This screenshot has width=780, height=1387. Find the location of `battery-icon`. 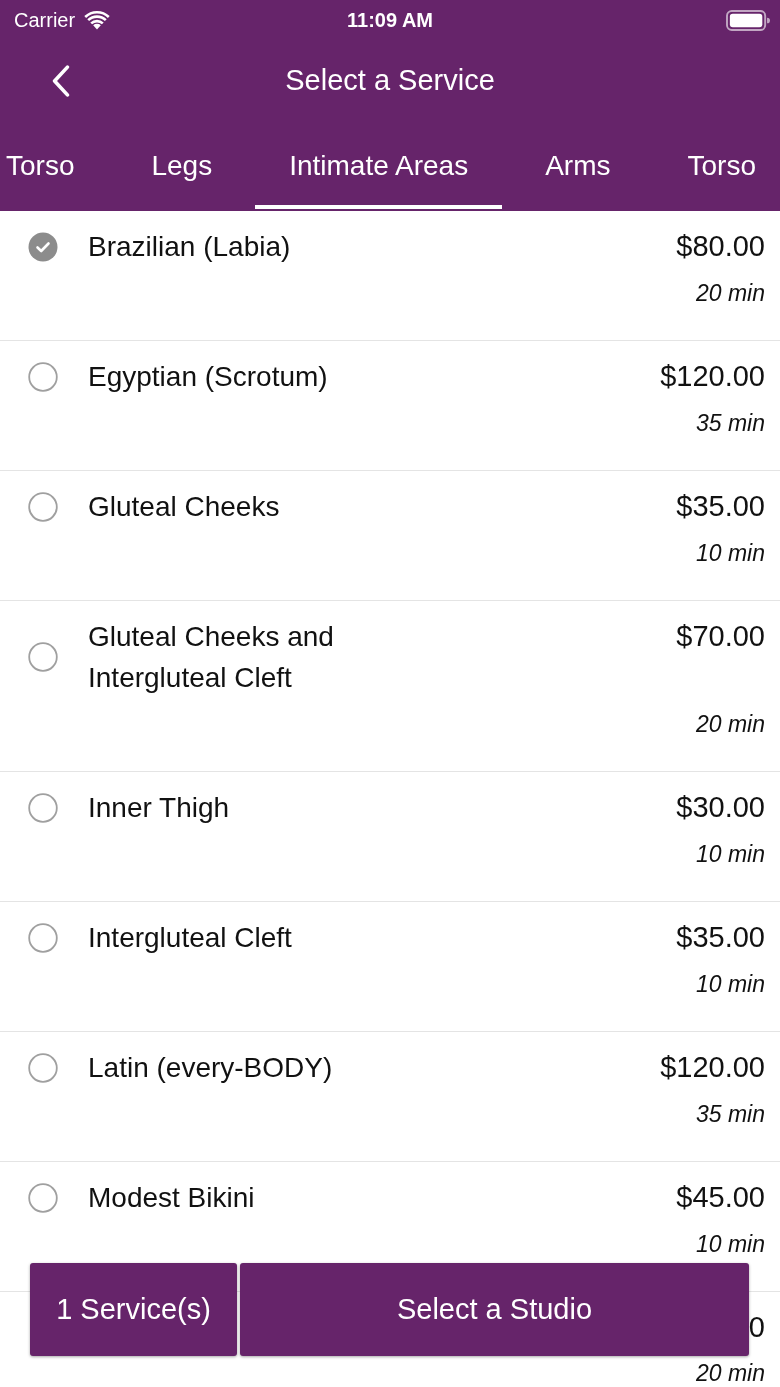

battery-icon is located at coordinates (748, 20).